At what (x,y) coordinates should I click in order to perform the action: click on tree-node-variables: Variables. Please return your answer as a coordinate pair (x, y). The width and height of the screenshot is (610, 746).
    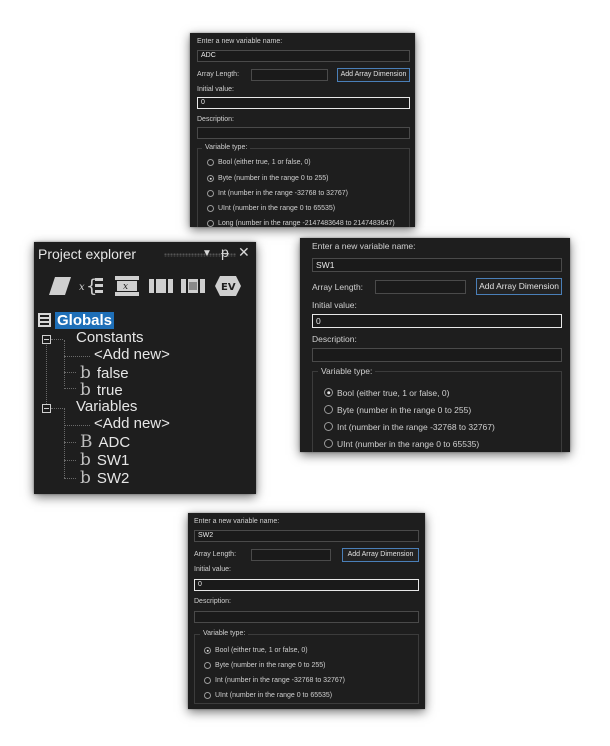
    Looking at the image, I should click on (106, 406).